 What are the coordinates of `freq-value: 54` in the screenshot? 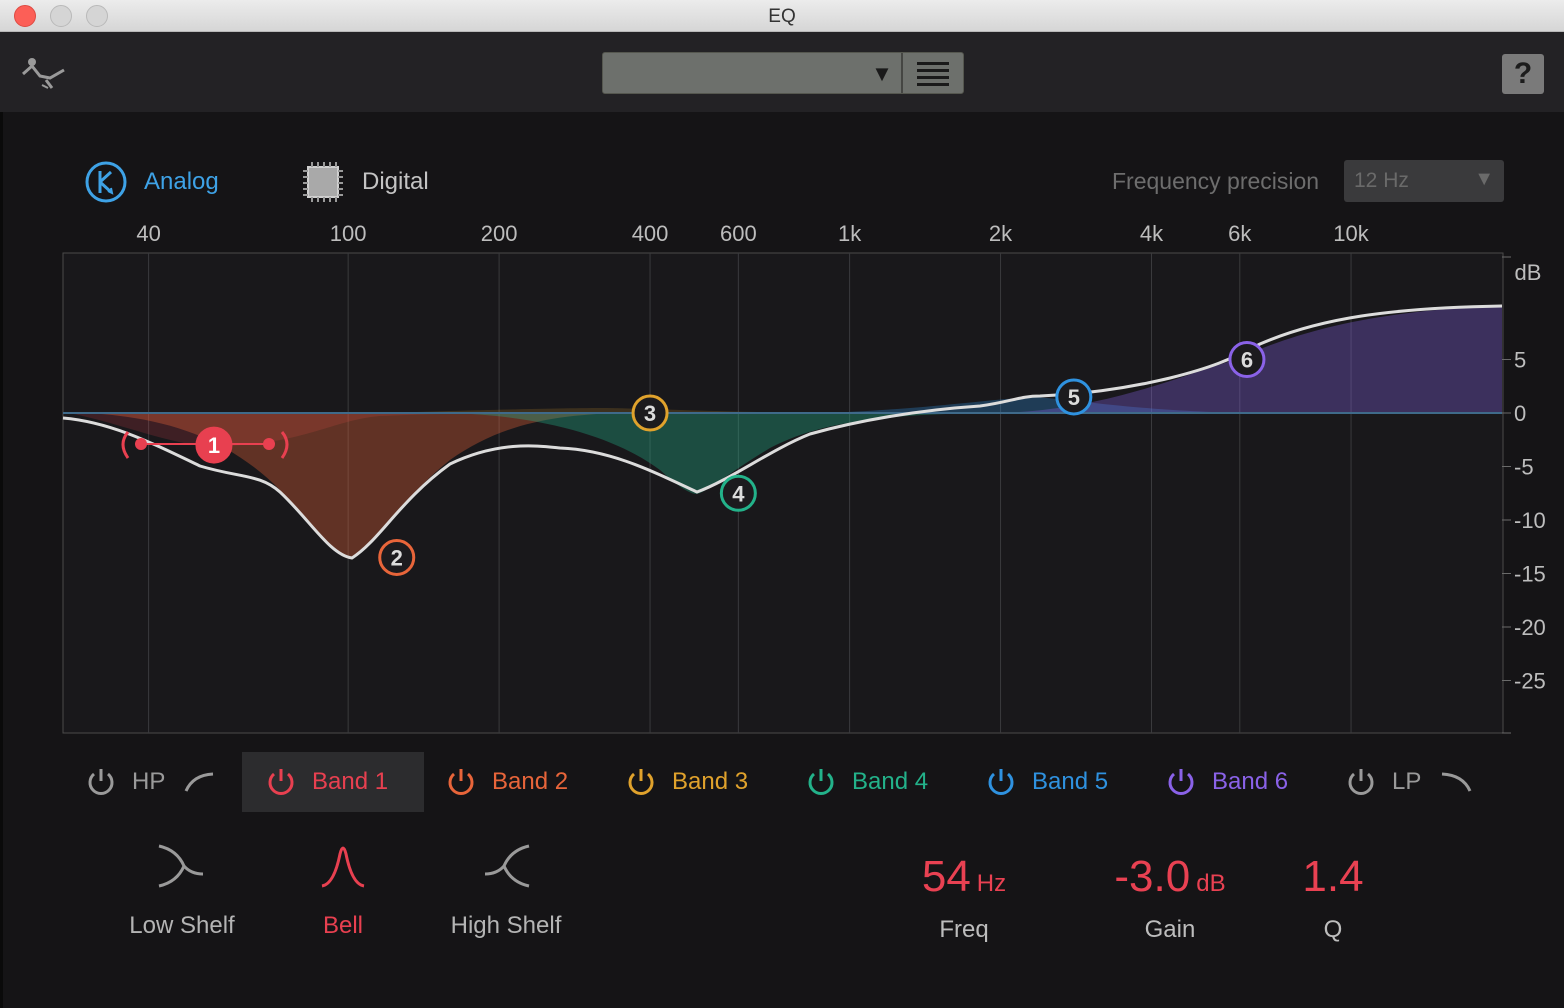 It's located at (946, 876).